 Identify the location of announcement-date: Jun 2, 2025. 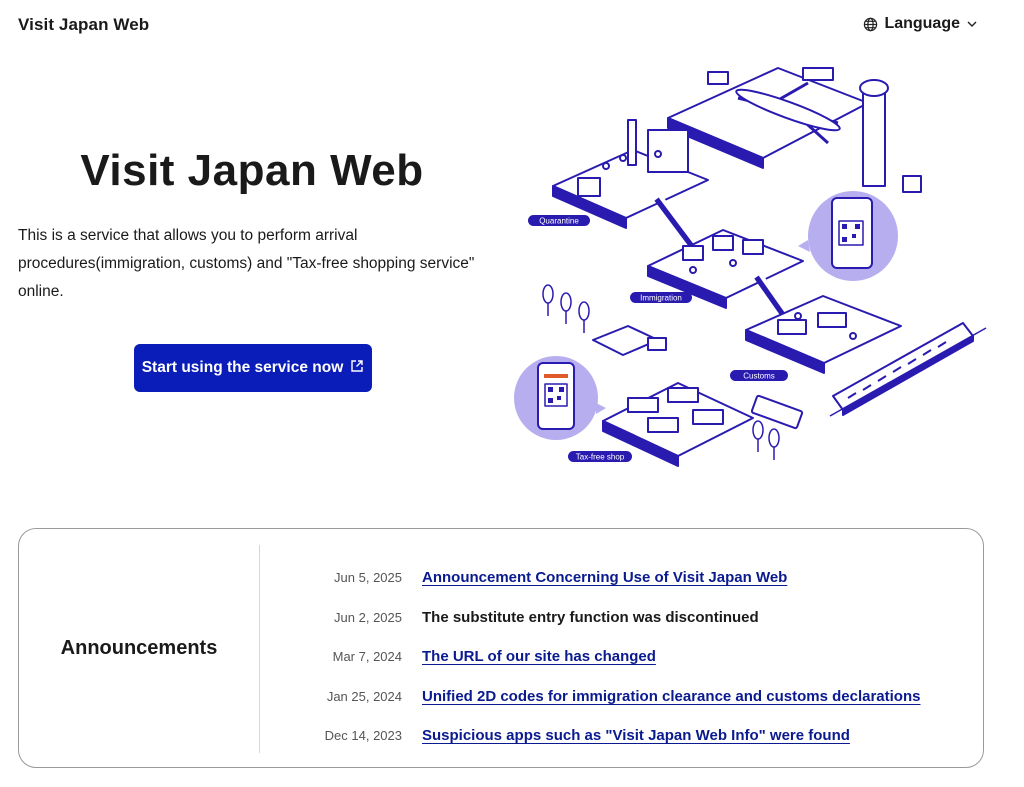
(368, 617).